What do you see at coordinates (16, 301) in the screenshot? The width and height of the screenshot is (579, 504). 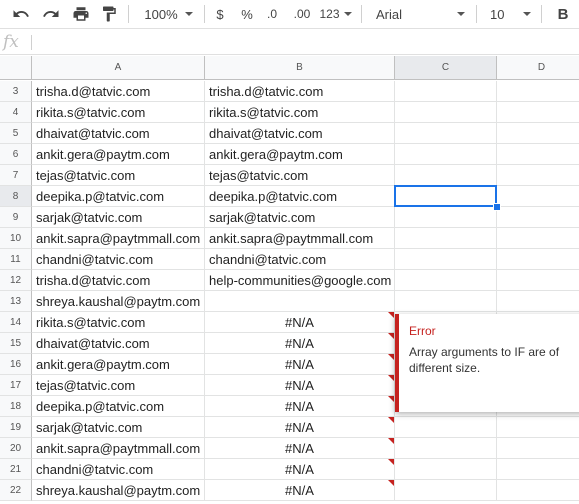 I see `row-header: 13` at bounding box center [16, 301].